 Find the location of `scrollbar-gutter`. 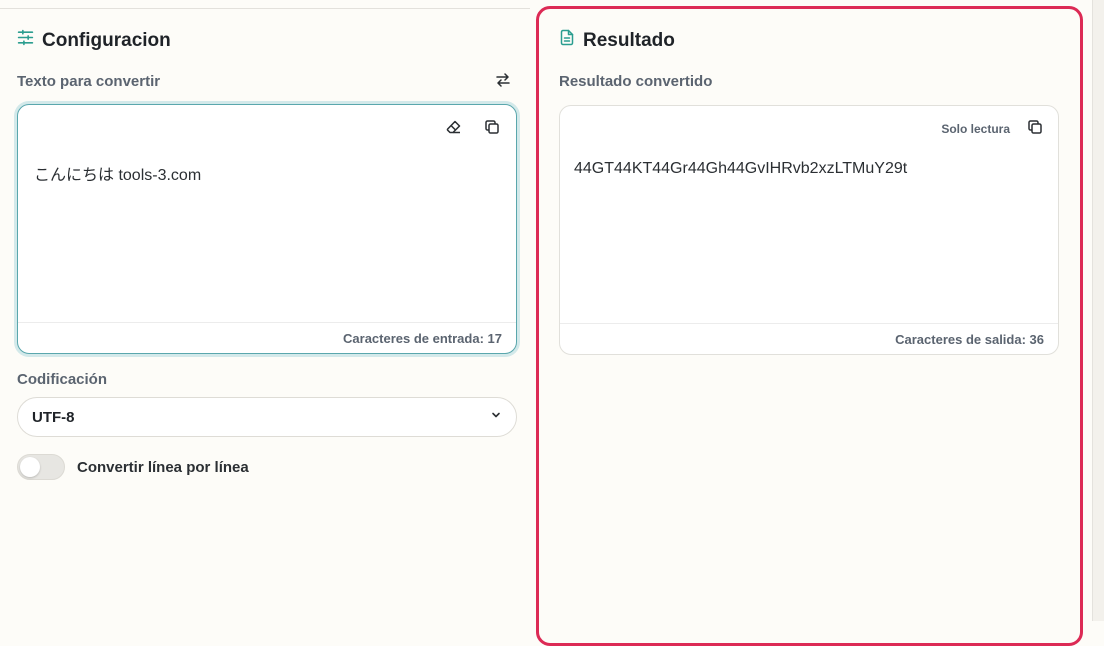

scrollbar-gutter is located at coordinates (1098, 310).